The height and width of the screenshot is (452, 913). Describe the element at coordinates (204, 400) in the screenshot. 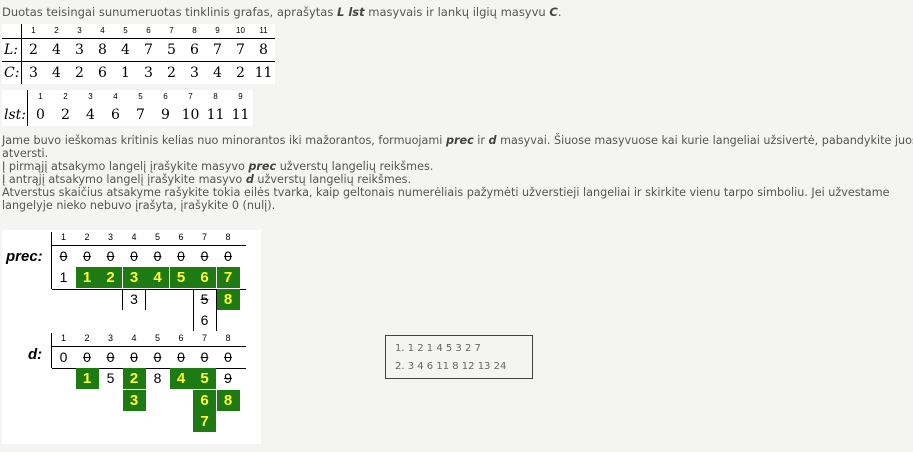

I see `d-cell: 6` at that location.